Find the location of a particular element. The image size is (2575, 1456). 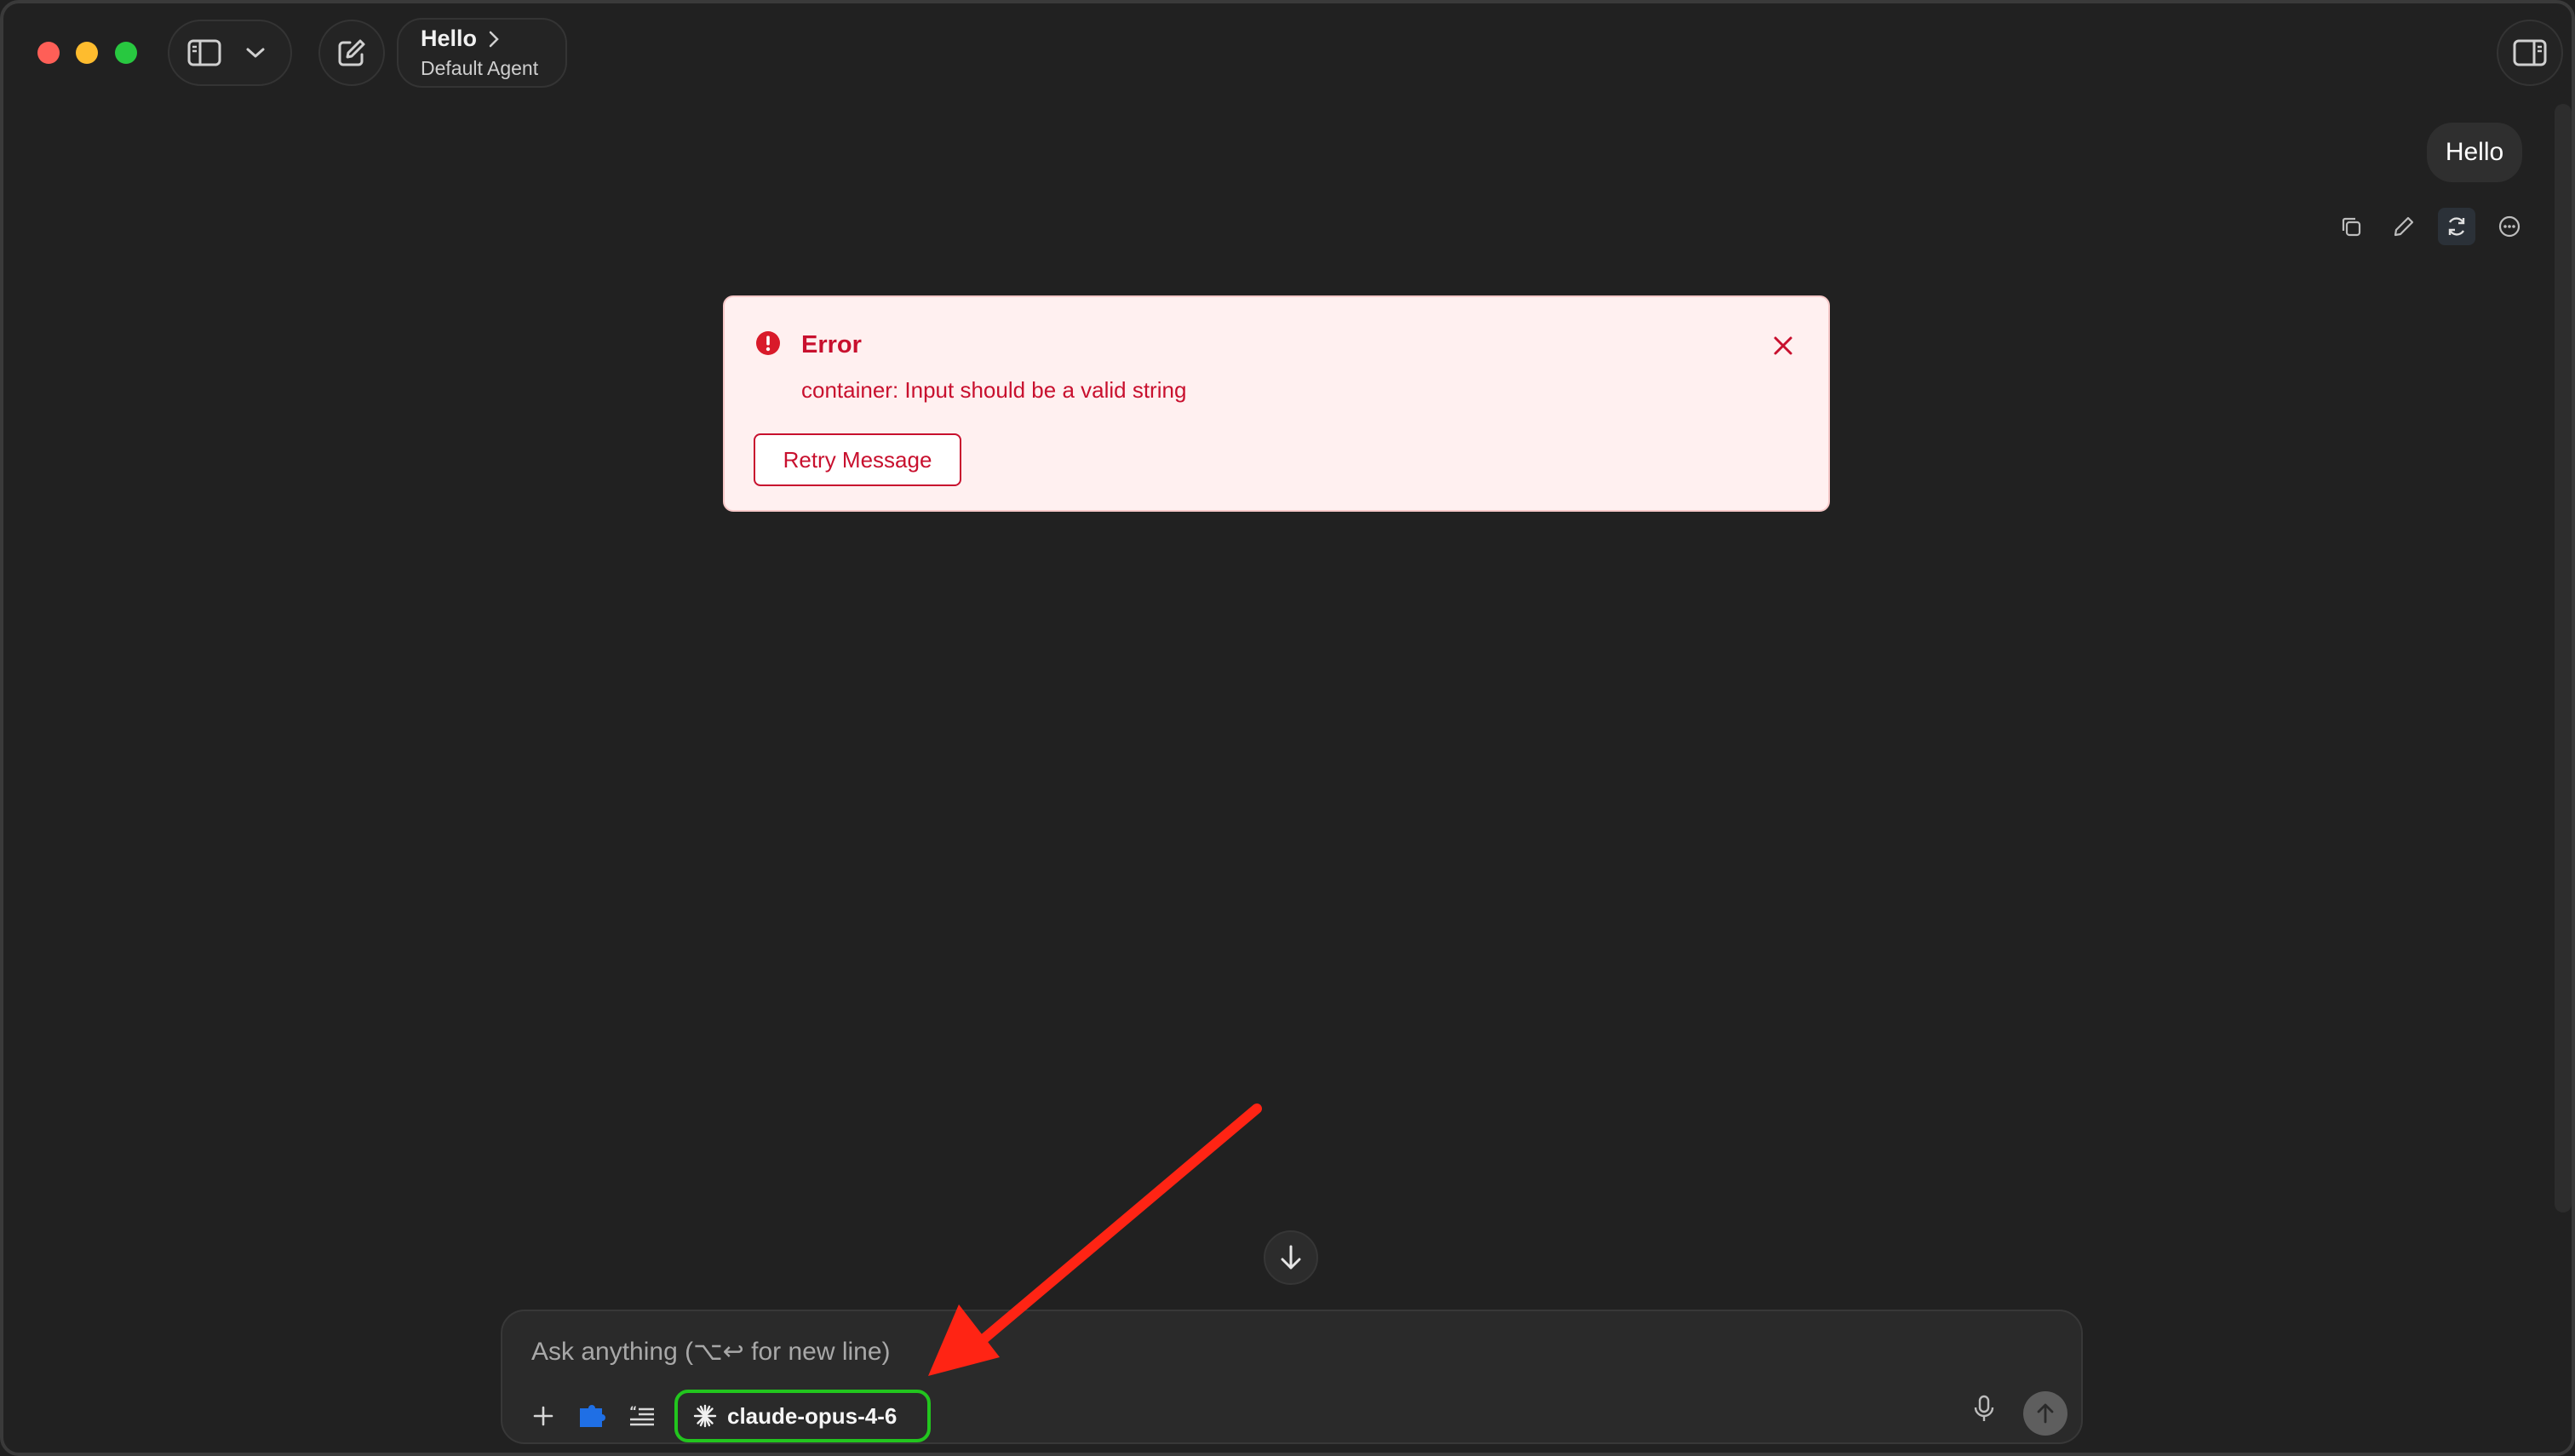

sidebar-menu-button is located at coordinates (255, 52).